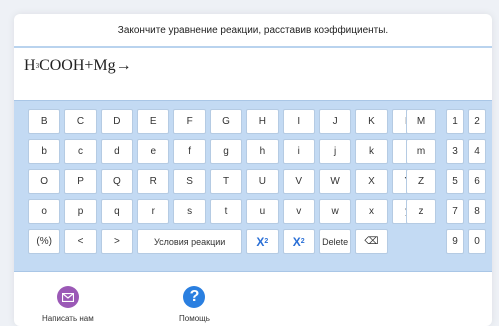 This screenshot has width=499, height=326. What do you see at coordinates (262, 151) in the screenshot?
I see `key-h: h` at bounding box center [262, 151].